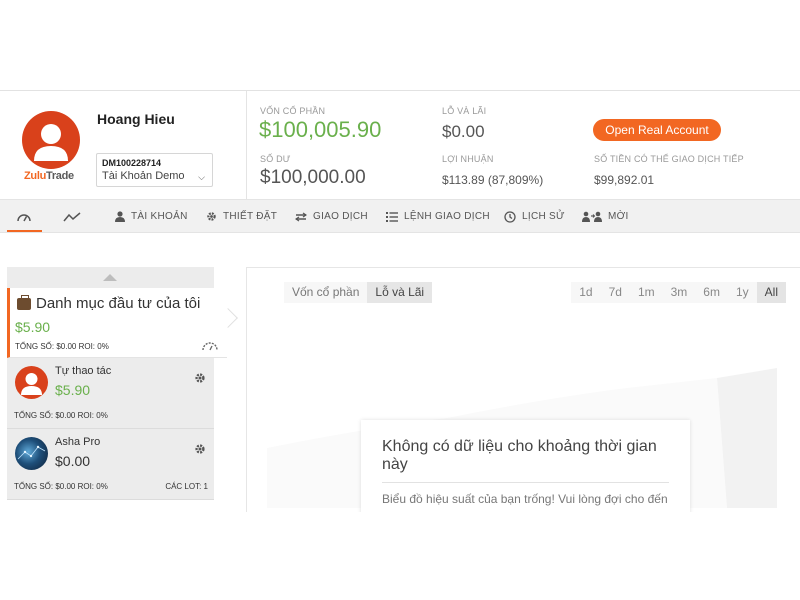 The height and width of the screenshot is (600, 800). What do you see at coordinates (447, 216) in the screenshot?
I see `nav-orders-label: LỆNH GIAO DỊCH` at bounding box center [447, 216].